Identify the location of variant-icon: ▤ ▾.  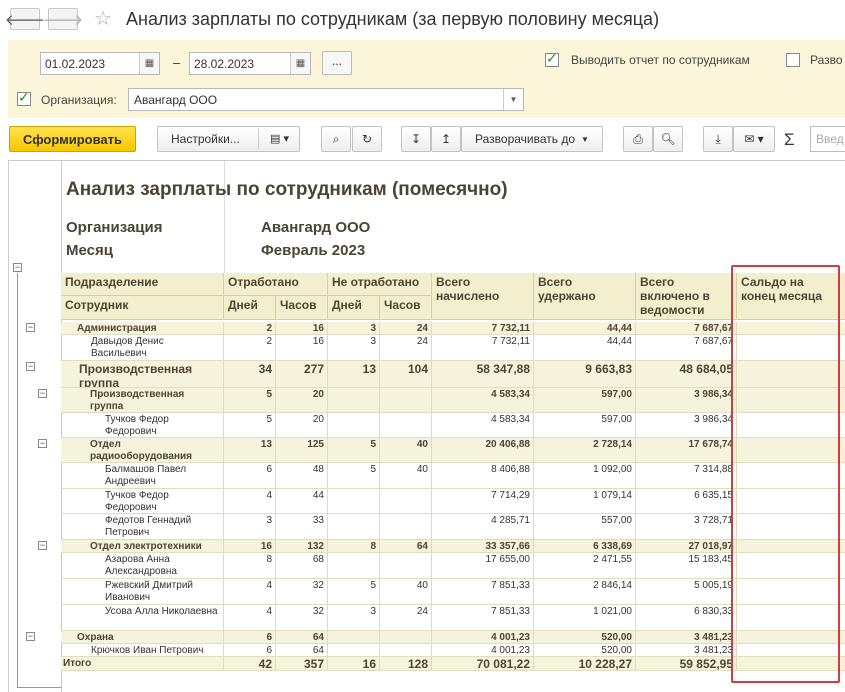
(279, 139).